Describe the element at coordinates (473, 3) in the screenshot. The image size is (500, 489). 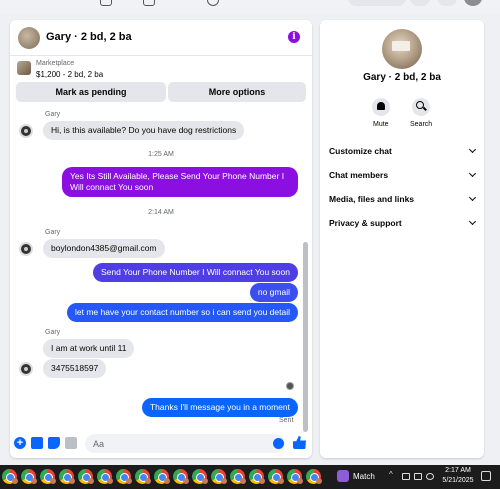
I see `account-avatar` at that location.